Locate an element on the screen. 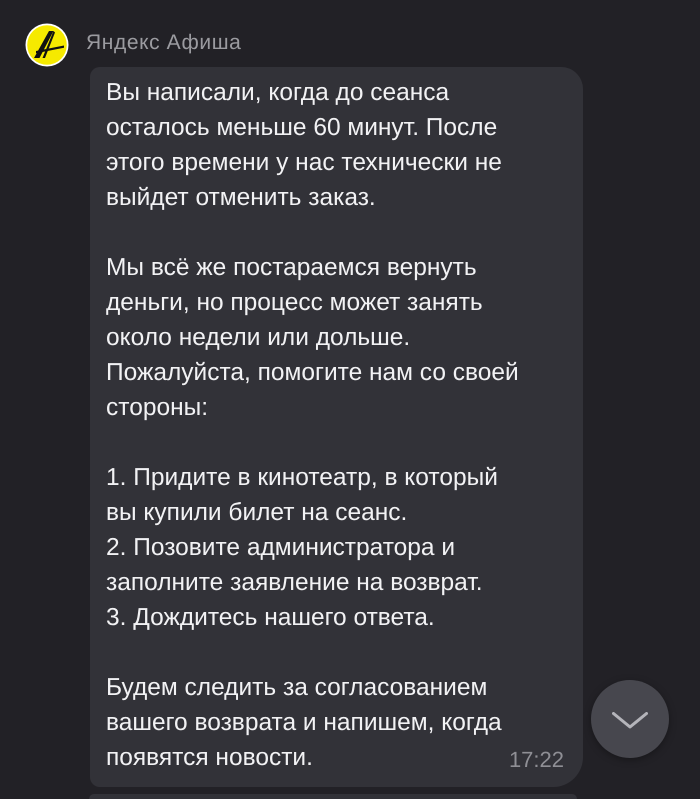 Image resolution: width=700 pixels, height=799 pixels. sender-name: Яндекс Афиша is located at coordinates (164, 43).